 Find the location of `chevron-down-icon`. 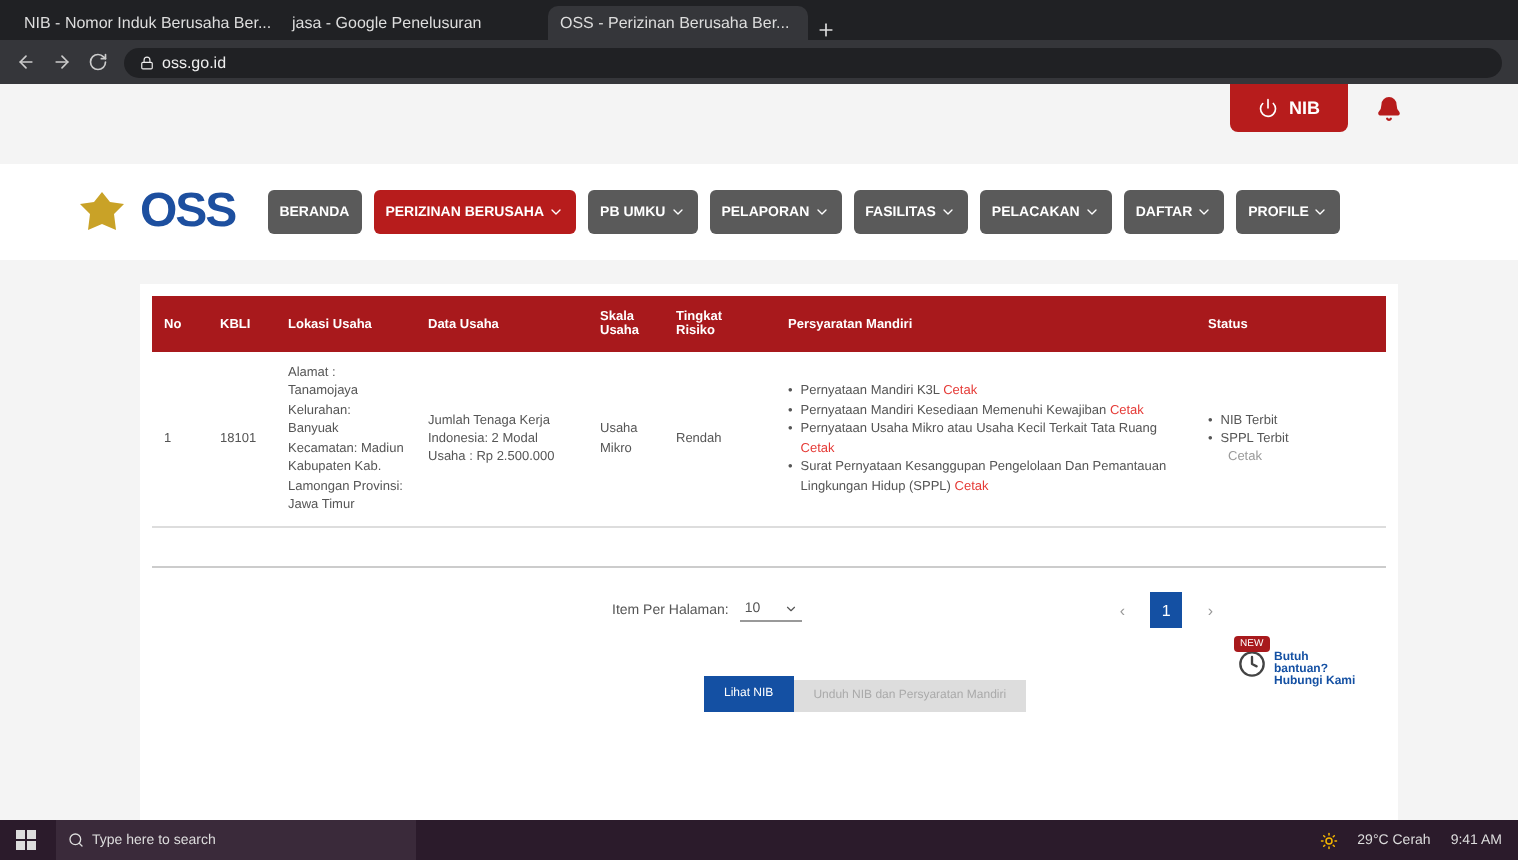

chevron-down-icon is located at coordinates (791, 609).